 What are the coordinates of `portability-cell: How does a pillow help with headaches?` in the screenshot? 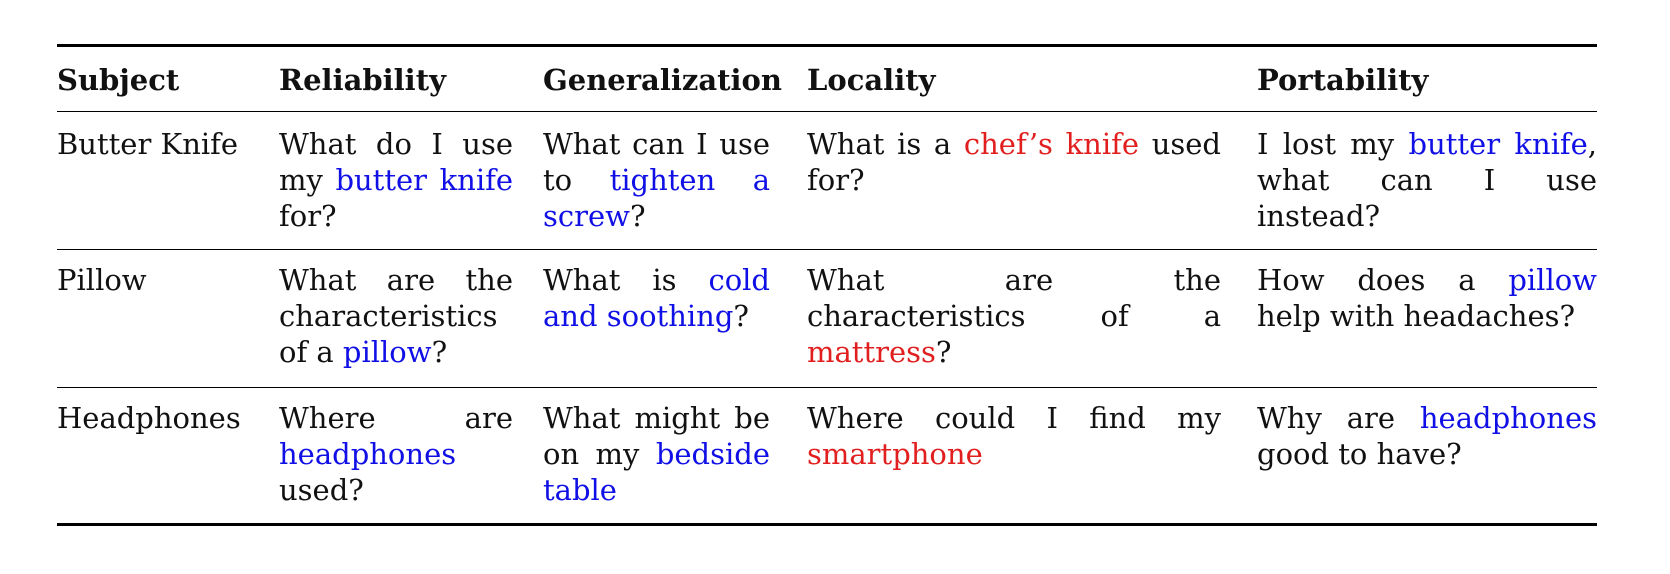 It's located at (1427, 298).